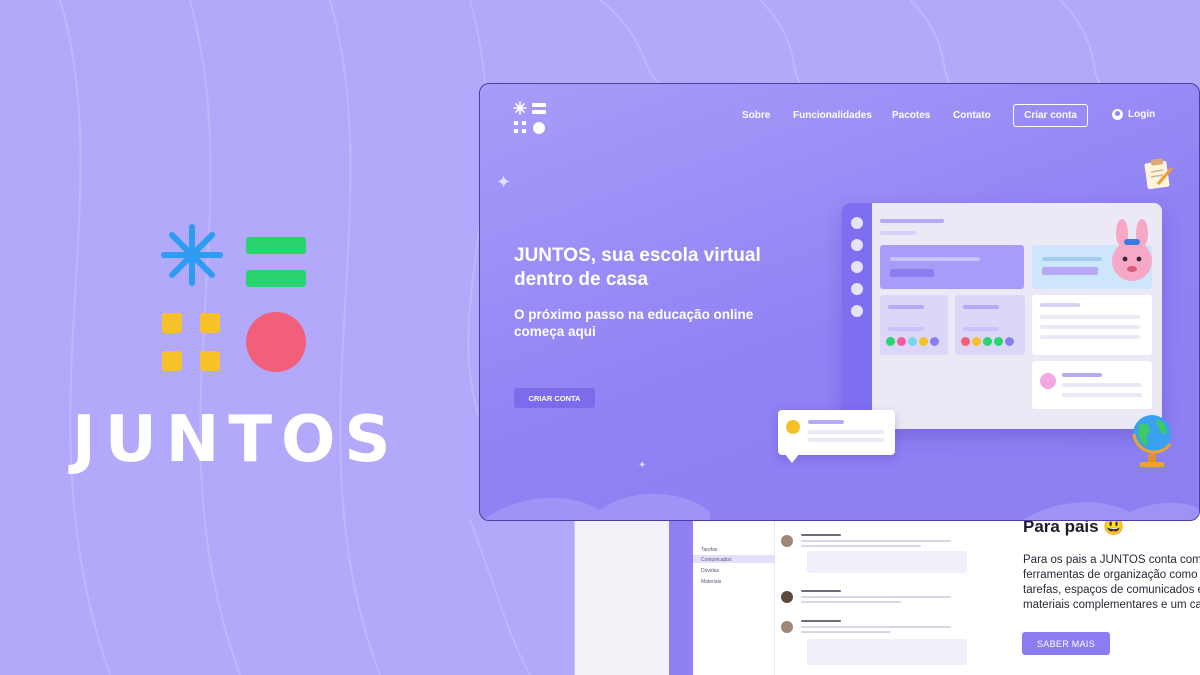 This screenshot has width=1200, height=675. I want to click on back-nav-item: Comunicados, so click(716, 560).